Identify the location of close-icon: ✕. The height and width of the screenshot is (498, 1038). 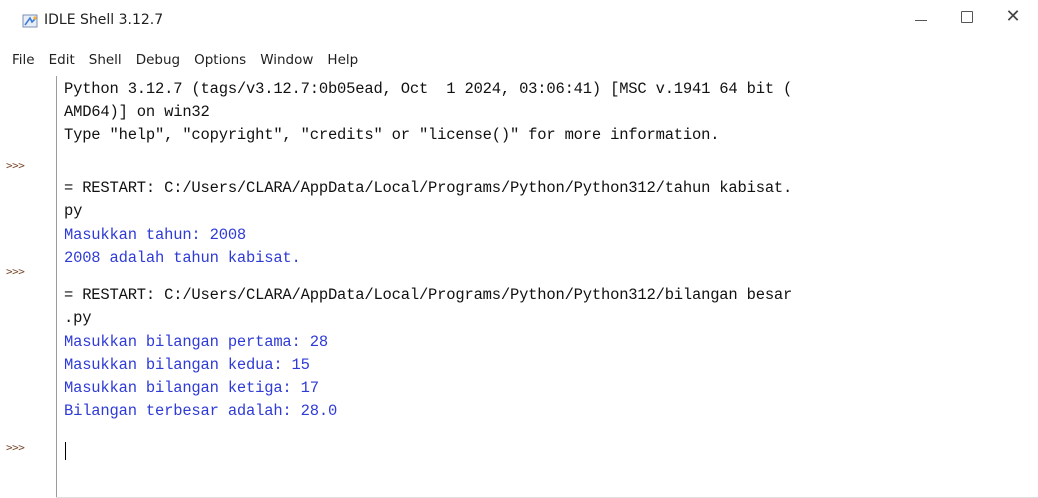
(1013, 16).